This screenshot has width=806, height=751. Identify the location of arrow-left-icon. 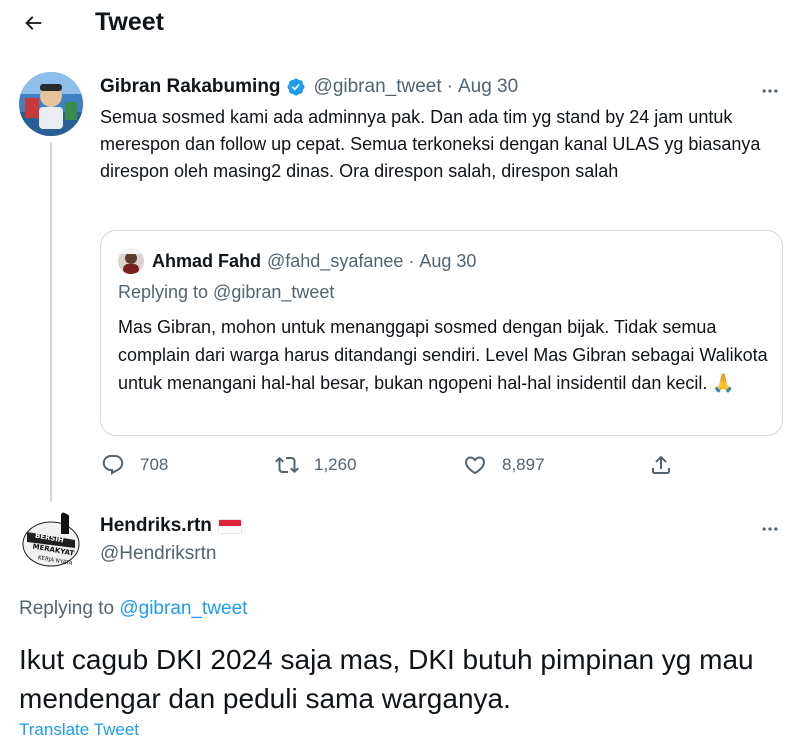
(33, 23).